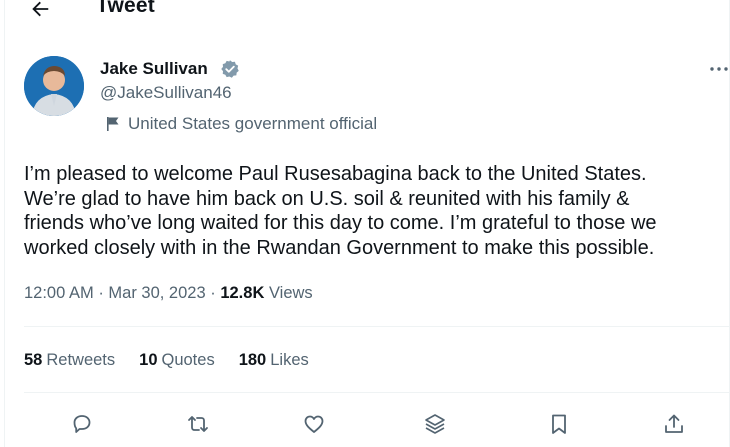 The width and height of the screenshot is (730, 447). I want to click on column-border-left, so click(4, 223).